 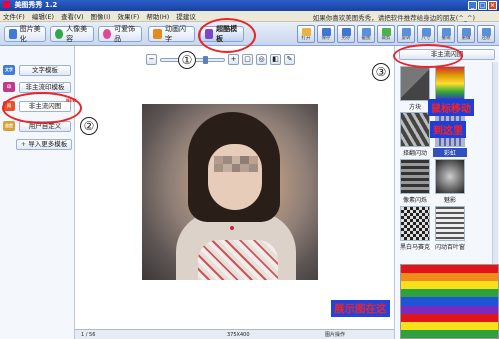 What do you see at coordinates (450, 152) in the screenshot?
I see `effect-label: 彩虹` at bounding box center [450, 152].